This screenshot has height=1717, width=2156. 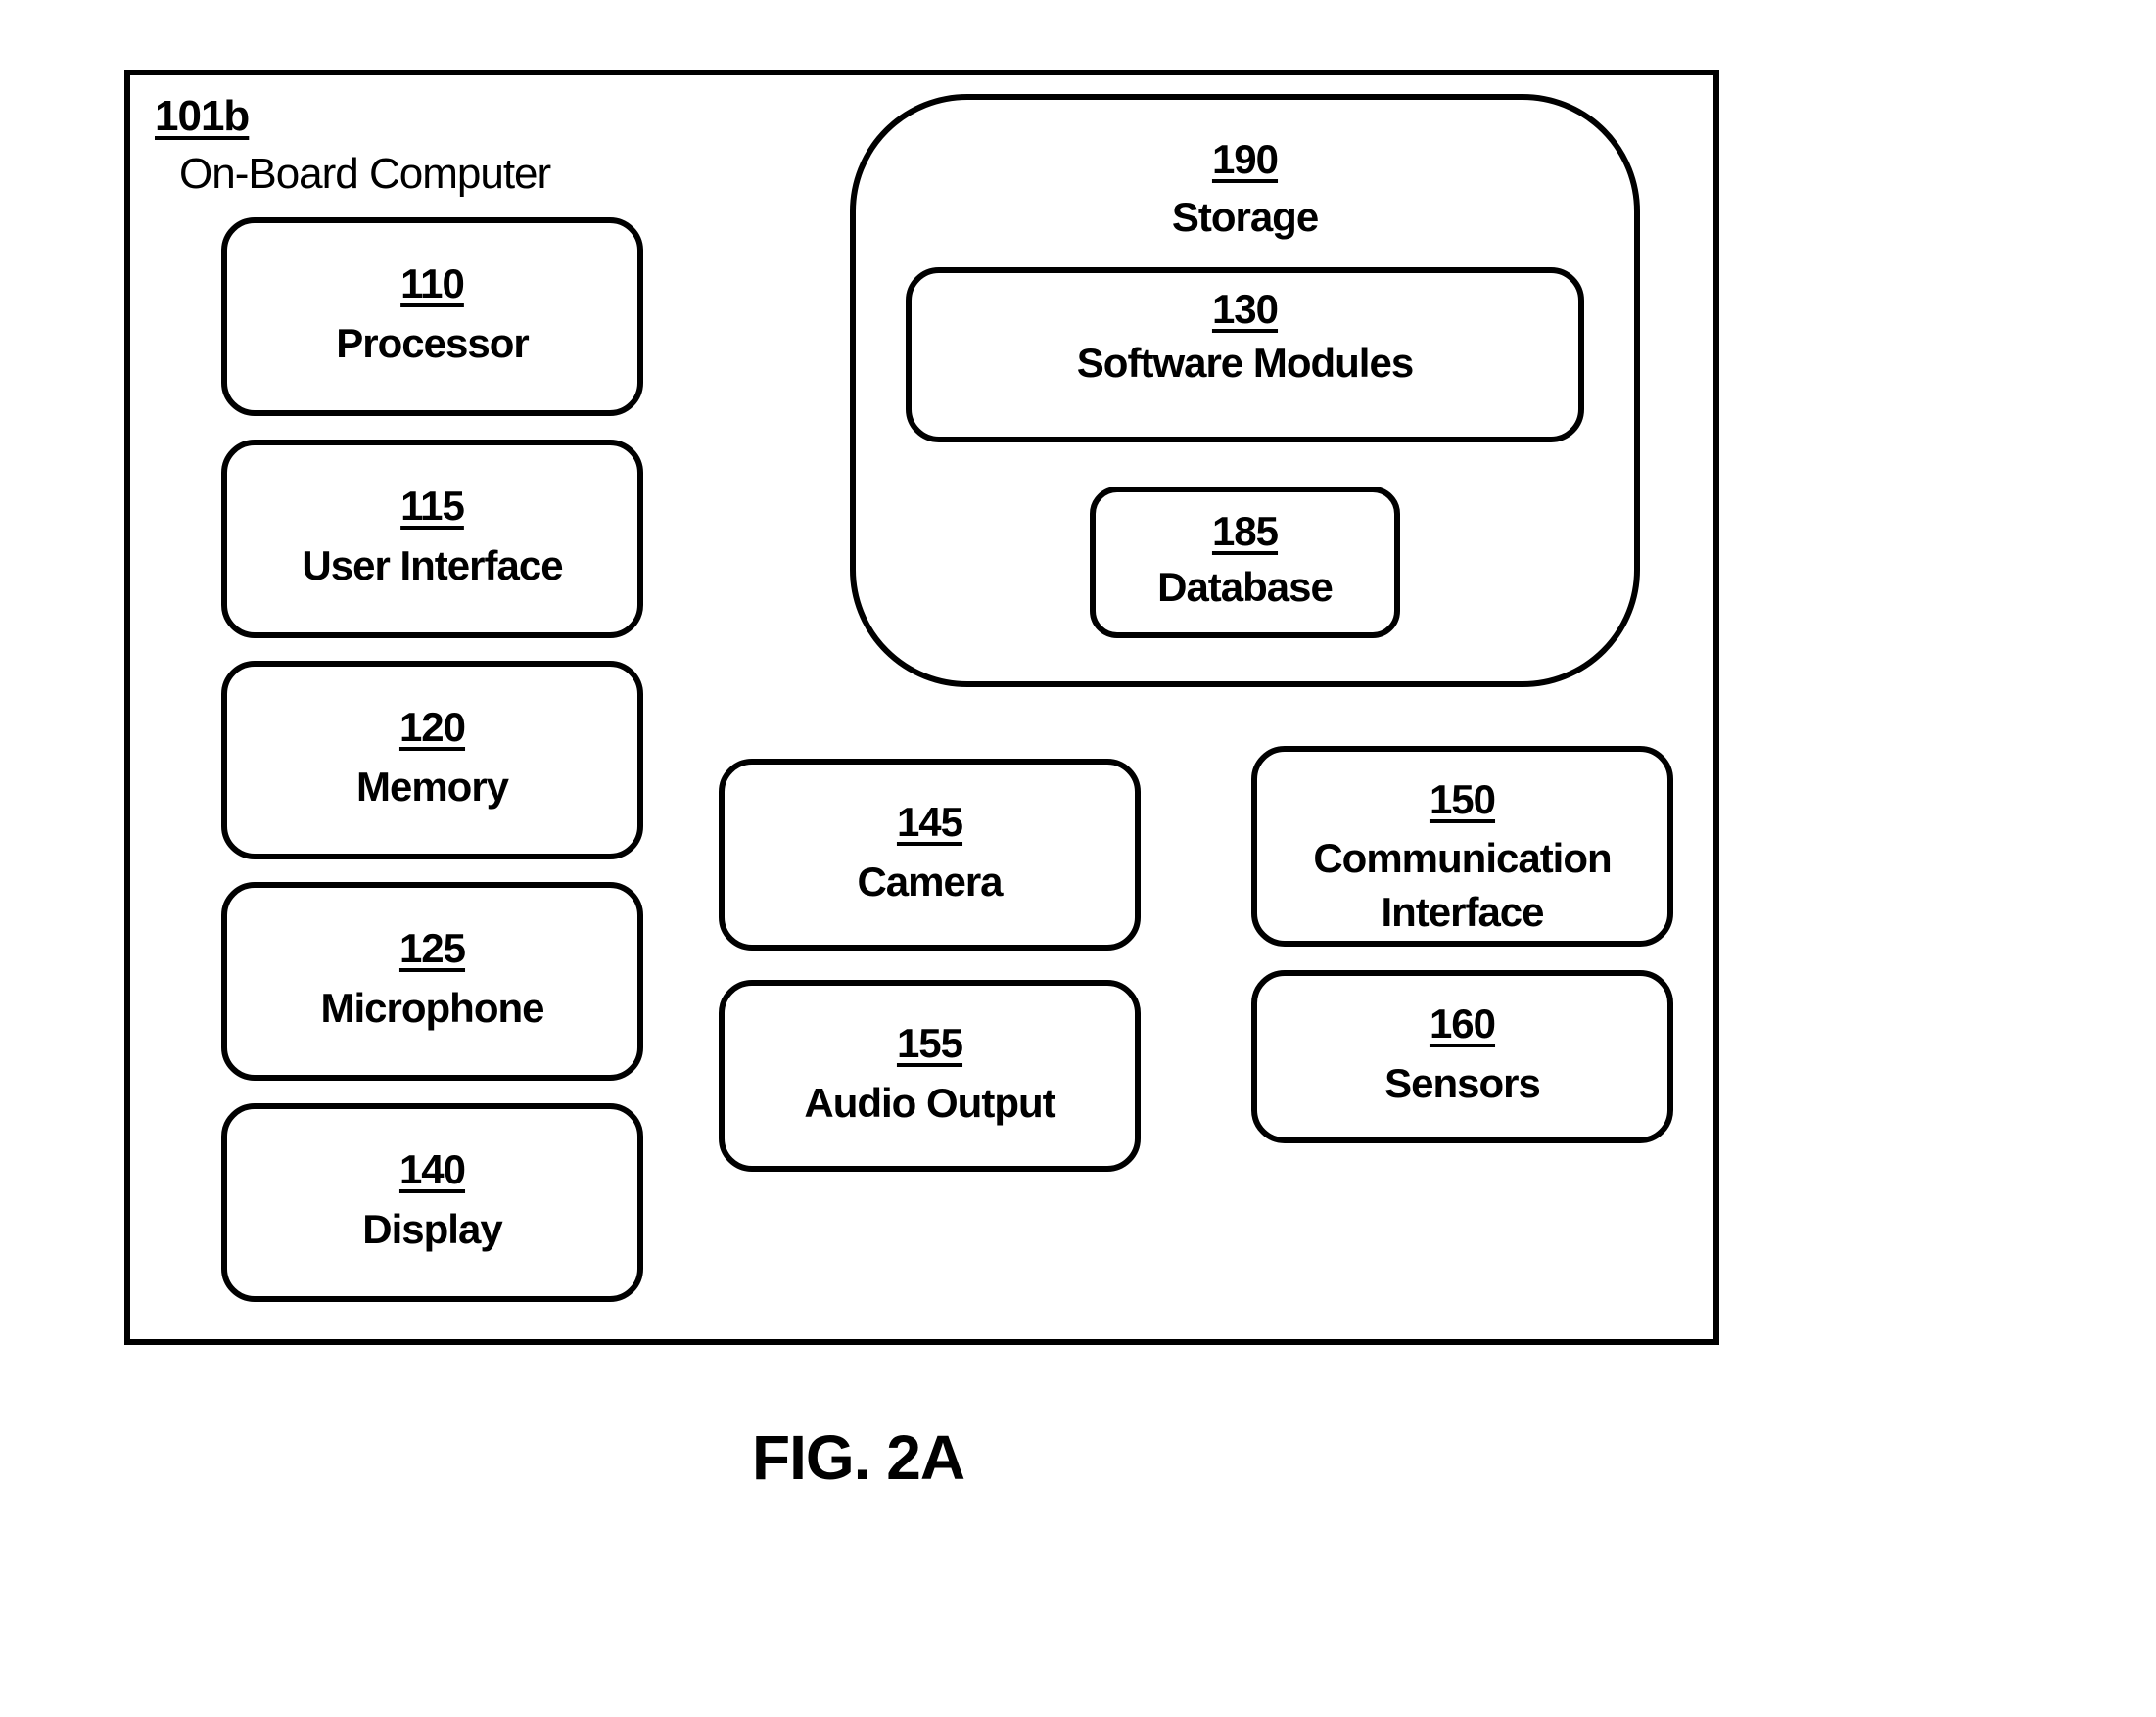 What do you see at coordinates (432, 1169) in the screenshot?
I see `display-ref: 140` at bounding box center [432, 1169].